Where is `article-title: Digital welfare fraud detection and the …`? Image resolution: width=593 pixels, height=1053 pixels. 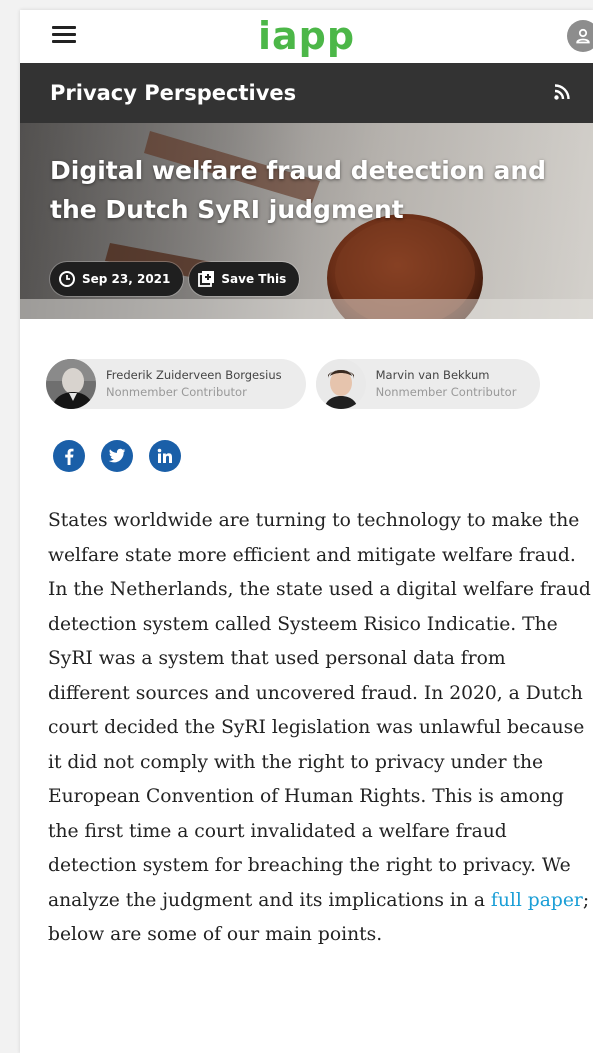 article-title: Digital welfare fraud detection and the … is located at coordinates (298, 190).